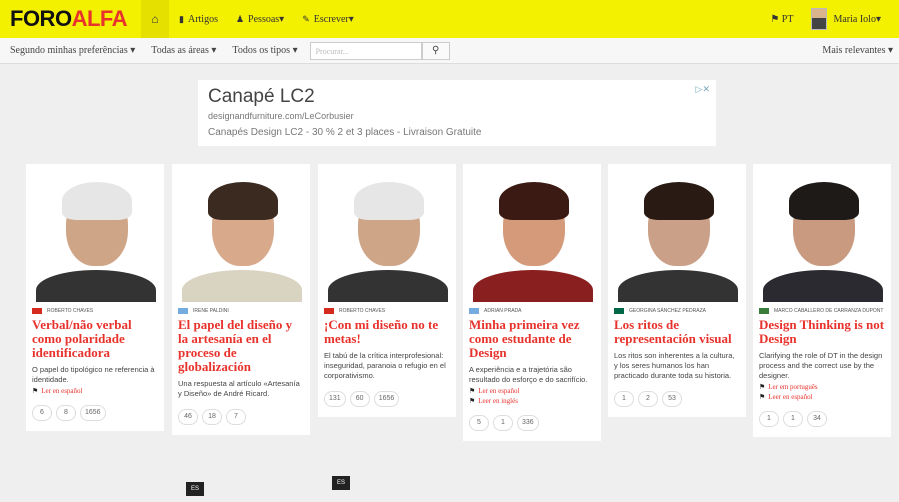 Image resolution: width=899 pixels, height=502 pixels. I want to click on stat-pill: 131, so click(335, 399).